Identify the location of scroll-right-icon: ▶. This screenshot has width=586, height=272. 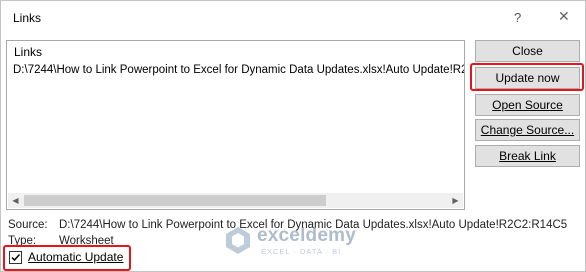
(455, 200).